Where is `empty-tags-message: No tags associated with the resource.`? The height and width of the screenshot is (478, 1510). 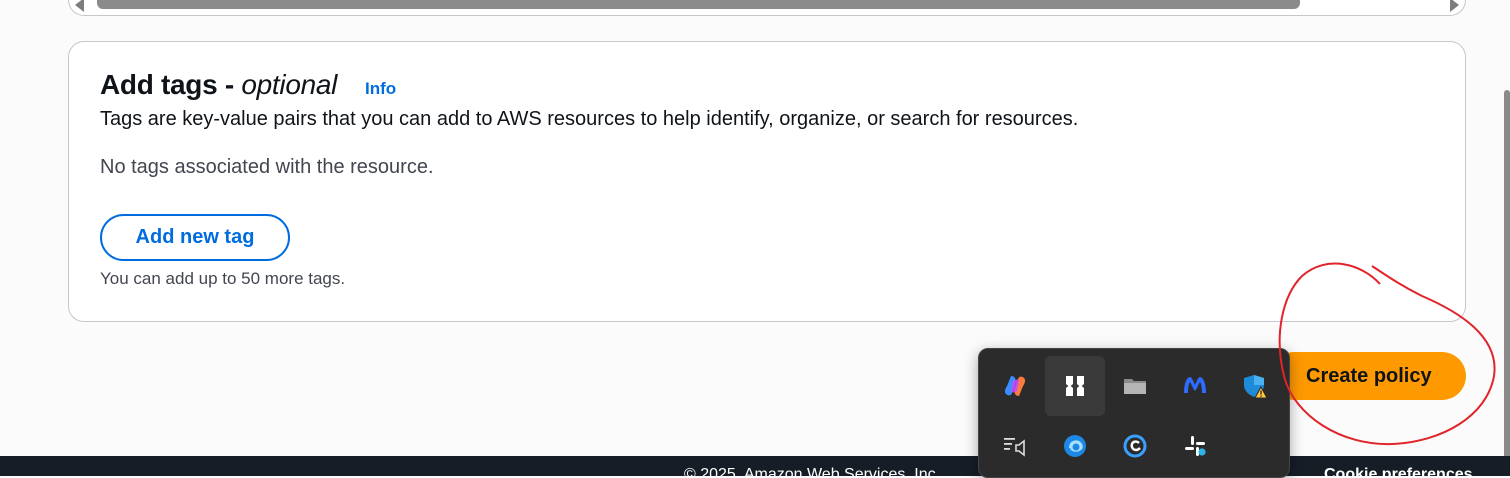 empty-tags-message: No tags associated with the resource. is located at coordinates (267, 167).